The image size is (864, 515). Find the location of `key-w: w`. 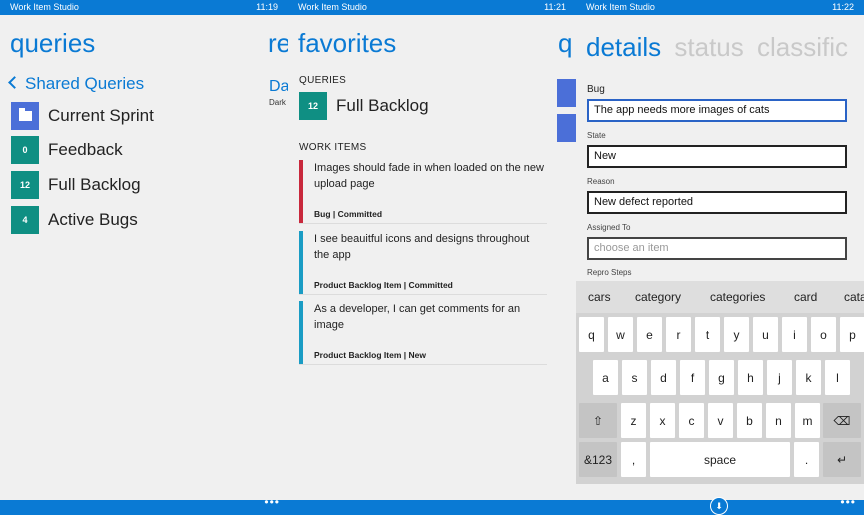

key-w: w is located at coordinates (620, 334).